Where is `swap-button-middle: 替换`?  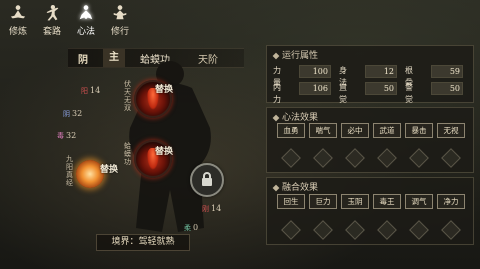 swap-button-middle: 替换 is located at coordinates (164, 150).